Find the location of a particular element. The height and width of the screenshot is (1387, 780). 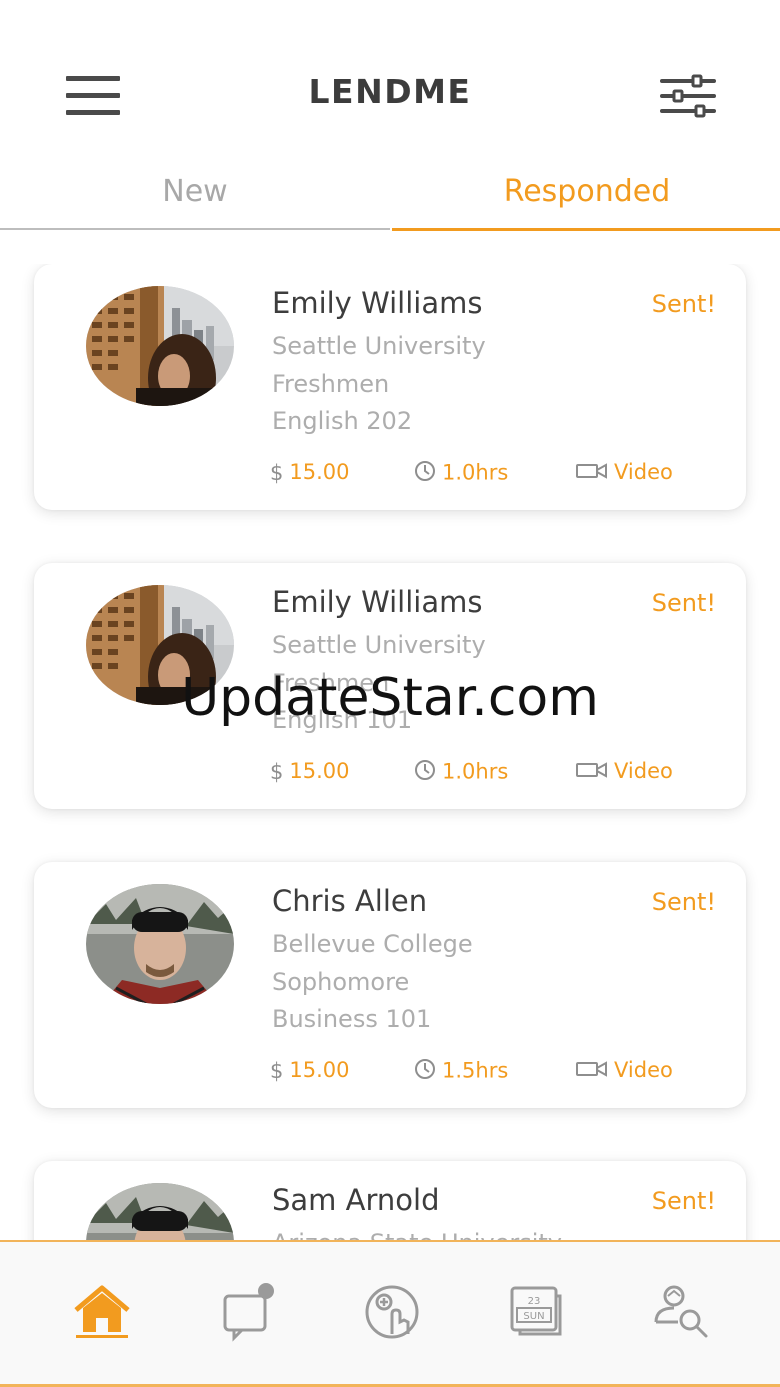

calendar-icon: 23 SUN is located at coordinates (538, 1312).